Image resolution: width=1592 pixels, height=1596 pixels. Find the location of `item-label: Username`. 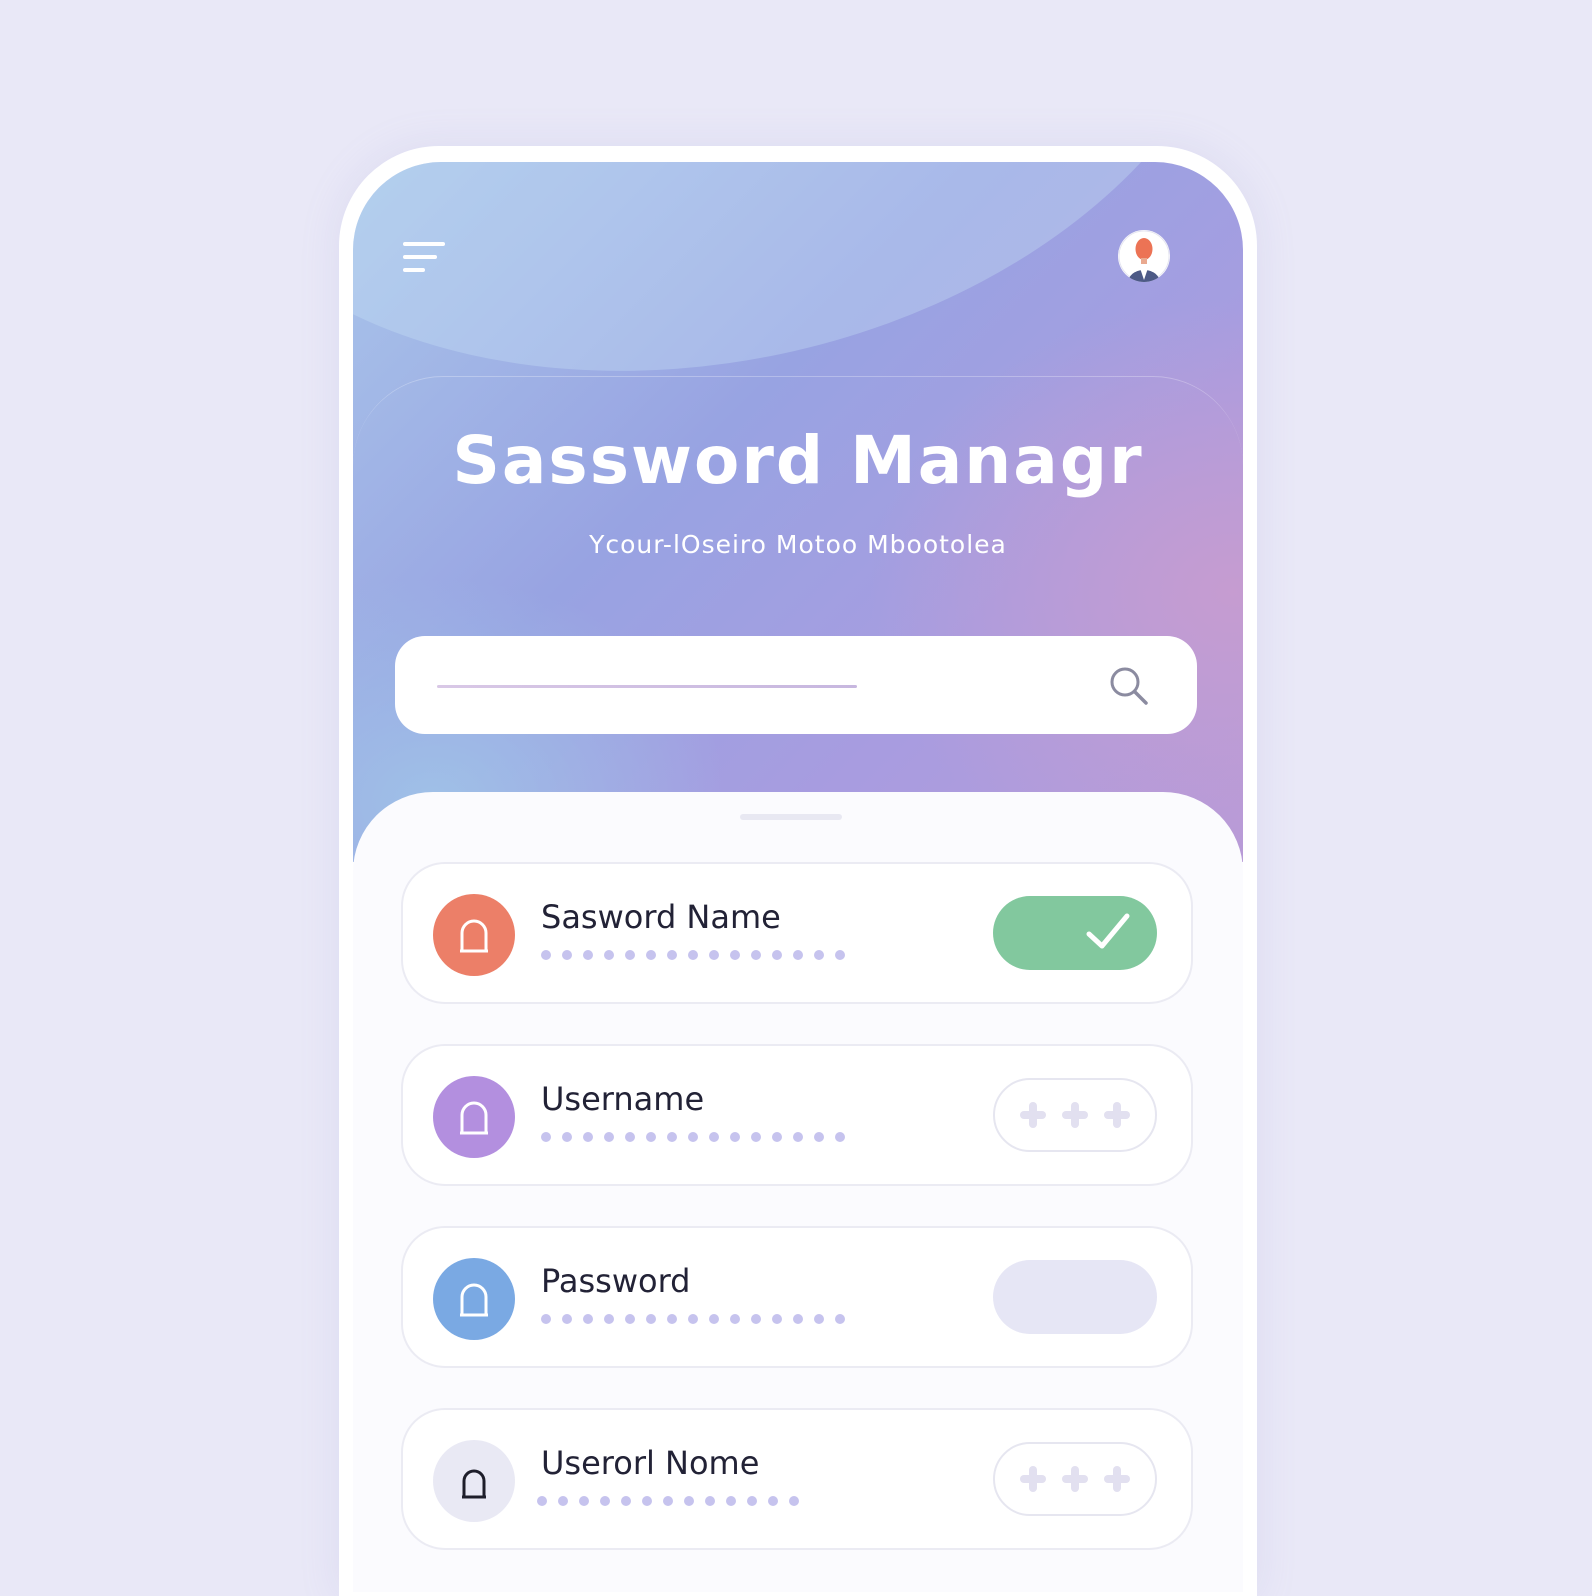

item-label: Username is located at coordinates (623, 1099).